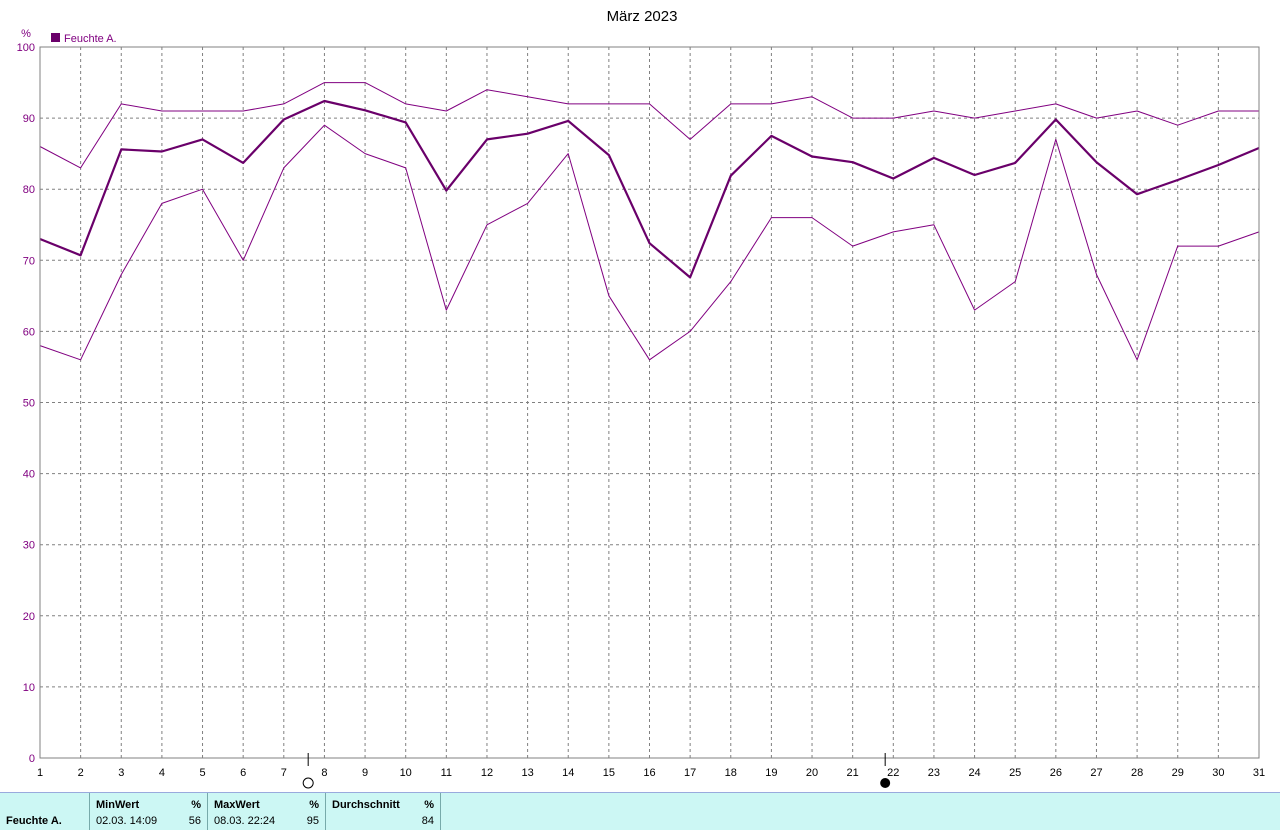 This screenshot has width=1280, height=830. Describe the element at coordinates (324, 773) in the screenshot. I see `x-tick-label: 8` at that location.